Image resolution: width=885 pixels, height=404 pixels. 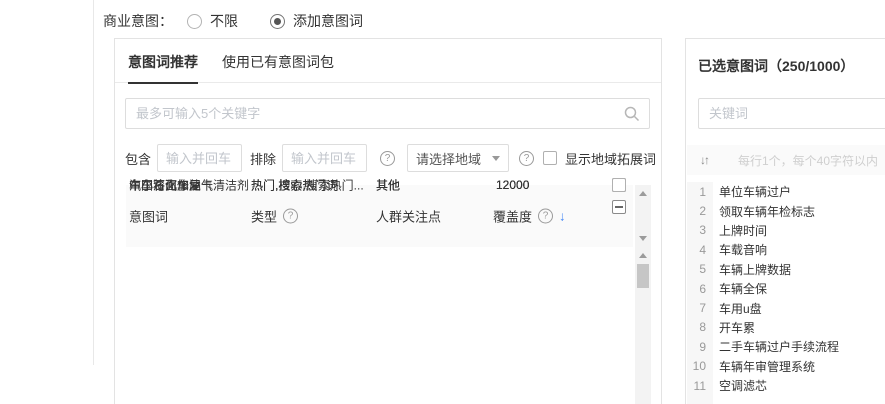 What do you see at coordinates (263, 159) in the screenshot?
I see `exclude-label: 排除` at bounding box center [263, 159].